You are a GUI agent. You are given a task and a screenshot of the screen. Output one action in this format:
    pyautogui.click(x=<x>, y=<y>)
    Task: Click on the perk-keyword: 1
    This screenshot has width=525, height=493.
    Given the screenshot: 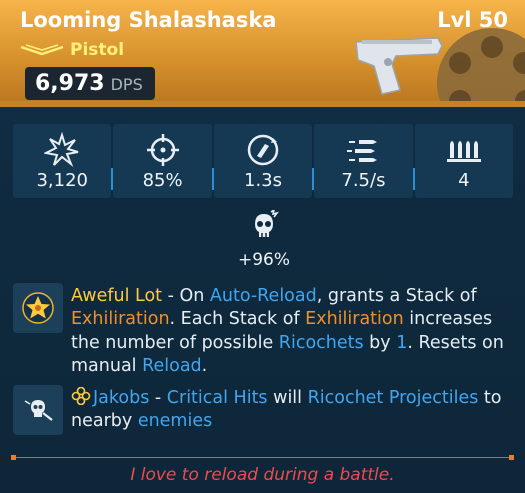 What is the action you would take?
    pyautogui.click(x=402, y=342)
    